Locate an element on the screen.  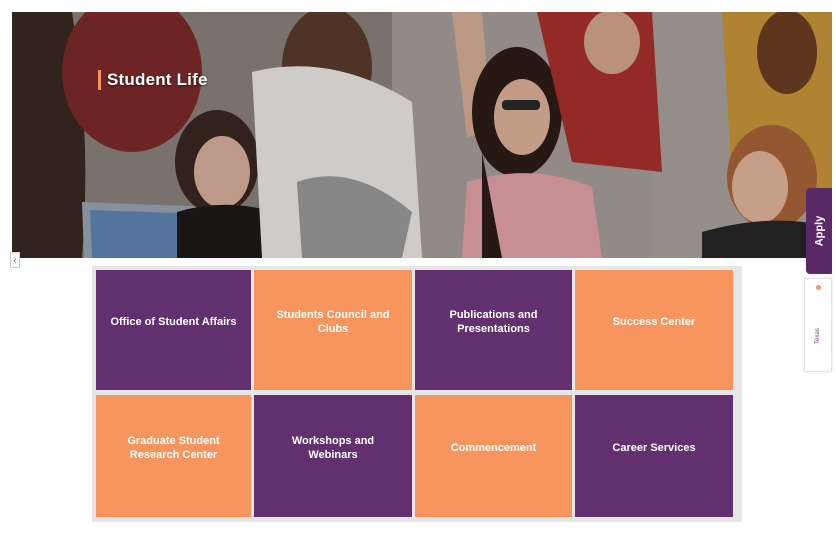
tile-graduate-student-research-center: Graduate Student Research Center is located at coordinates (173, 456).